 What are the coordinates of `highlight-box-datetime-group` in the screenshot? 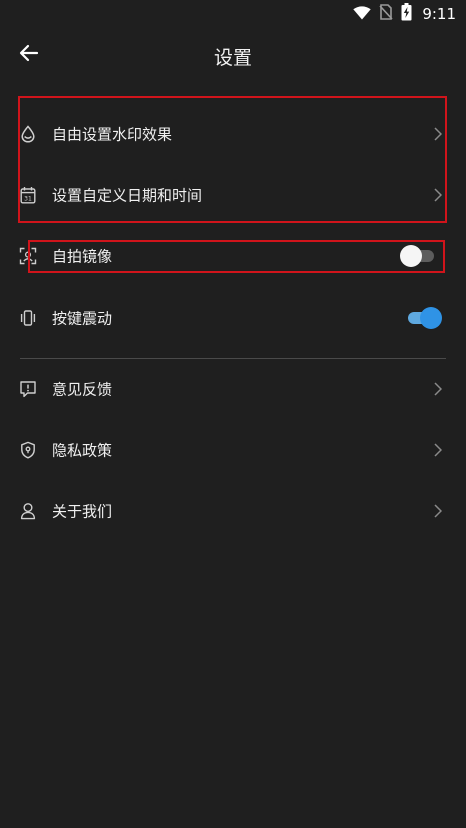 It's located at (232, 159).